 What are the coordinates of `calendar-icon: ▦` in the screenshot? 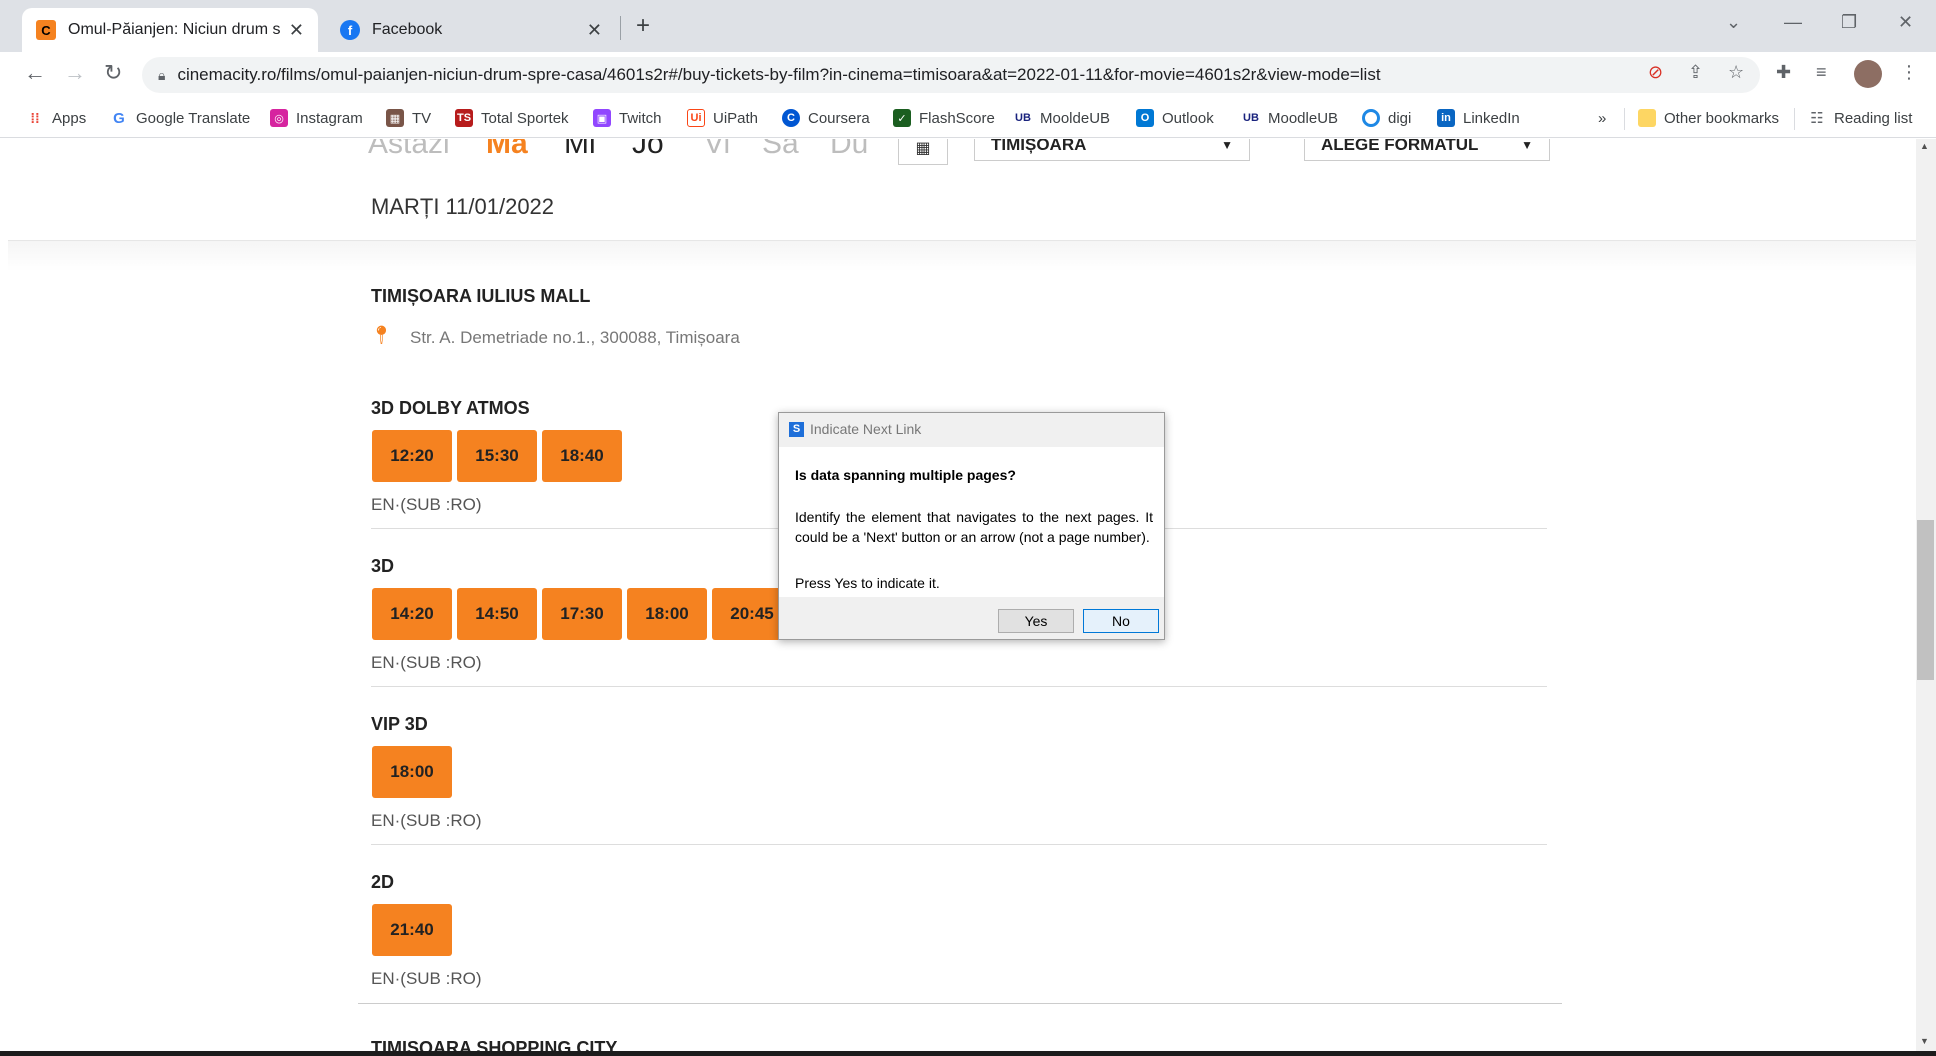 It's located at (923, 152).